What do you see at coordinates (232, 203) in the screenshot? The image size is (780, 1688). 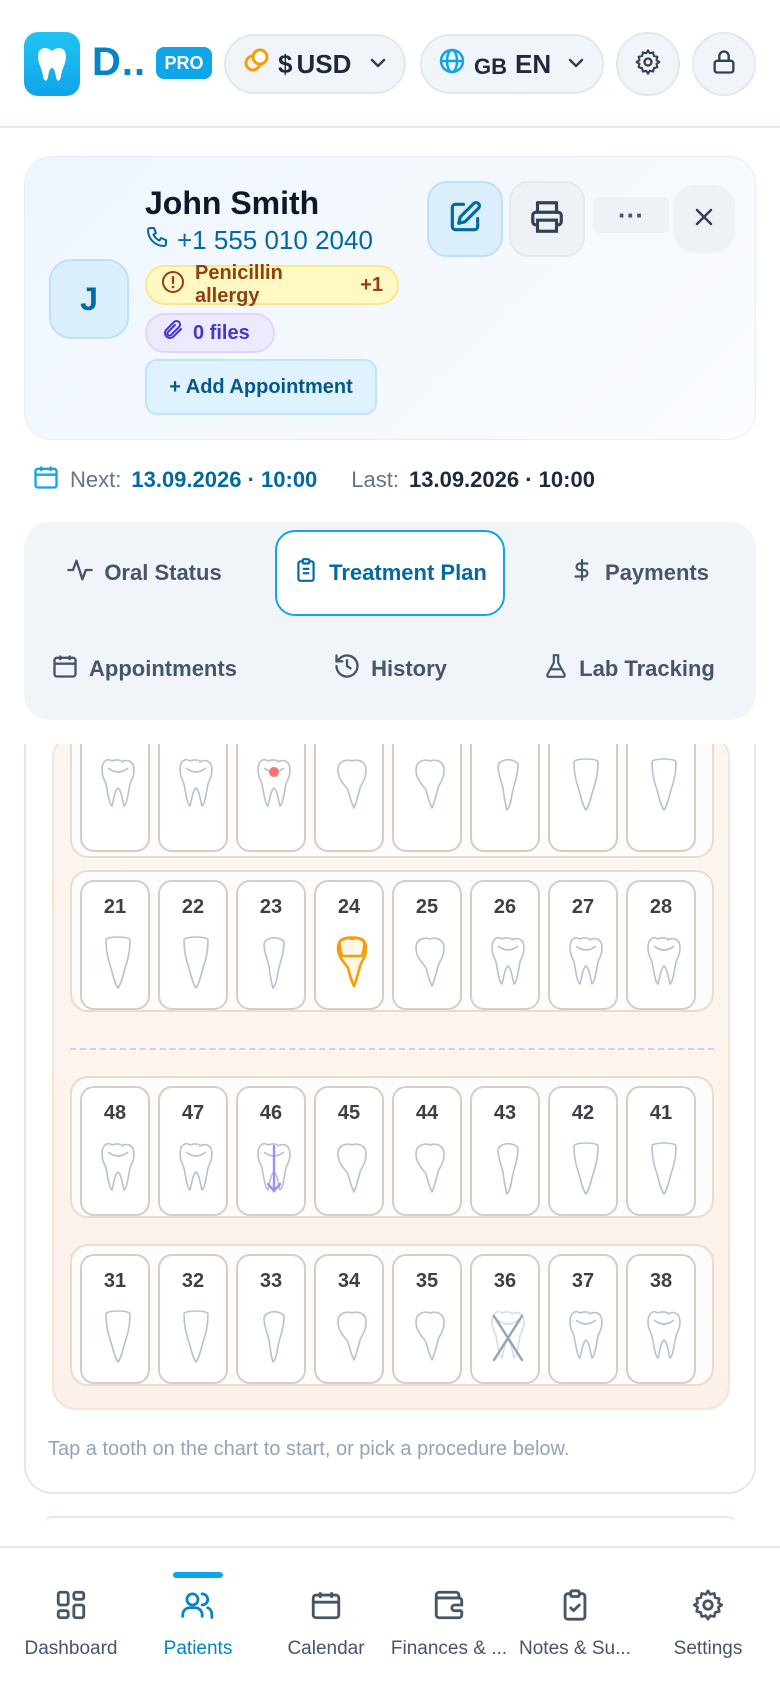 I see `patient-name: John Smith` at bounding box center [232, 203].